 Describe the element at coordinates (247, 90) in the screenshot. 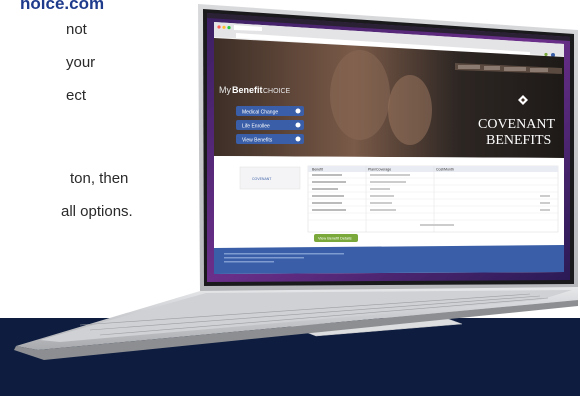

I see `site-logo-benefit: Benefit` at that location.